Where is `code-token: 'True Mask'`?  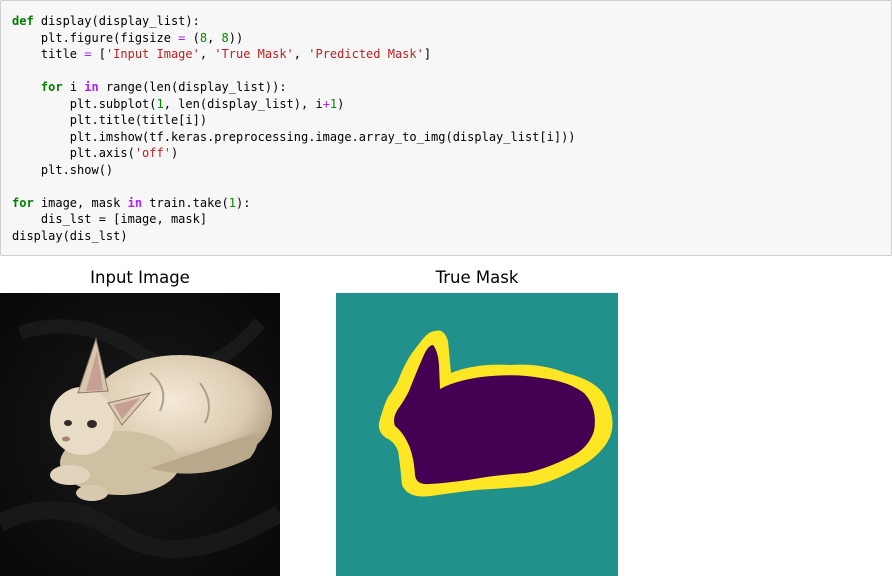
code-token: 'True Mask' is located at coordinates (254, 54).